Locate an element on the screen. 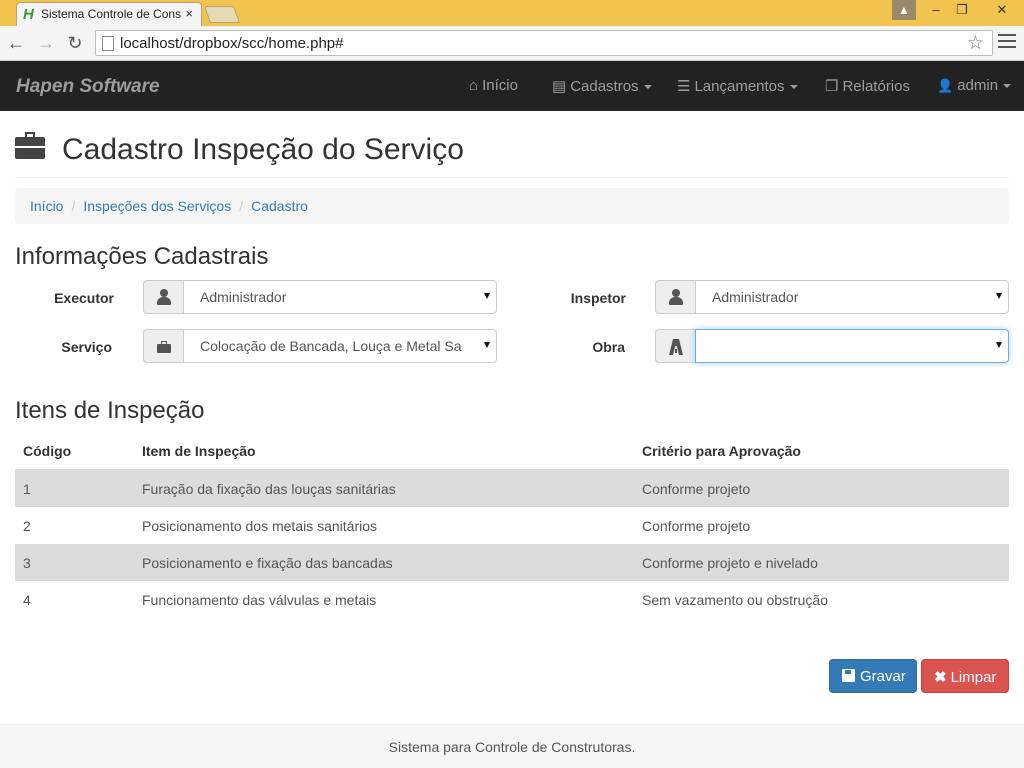 Image resolution: width=1024 pixels, height=768 pixels. back-button: ← is located at coordinates (16, 43).